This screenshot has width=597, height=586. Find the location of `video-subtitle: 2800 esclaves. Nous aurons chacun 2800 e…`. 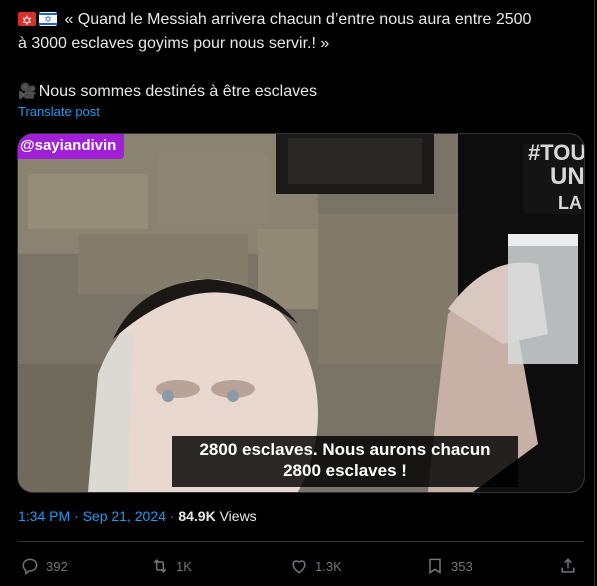

video-subtitle: 2800 esclaves. Nous aurons chacun 2800 e… is located at coordinates (345, 461).